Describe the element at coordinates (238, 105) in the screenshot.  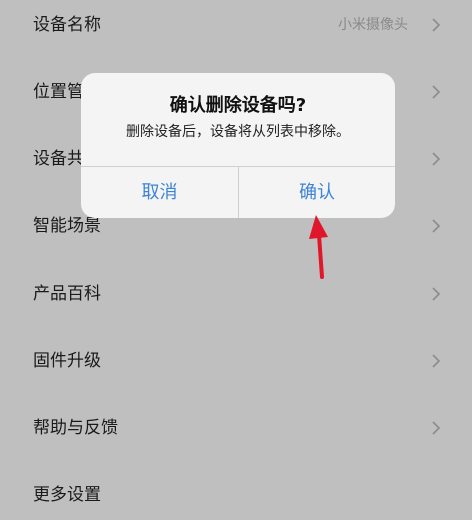
I see `dialog-title: 确认删除设备吗?` at that location.